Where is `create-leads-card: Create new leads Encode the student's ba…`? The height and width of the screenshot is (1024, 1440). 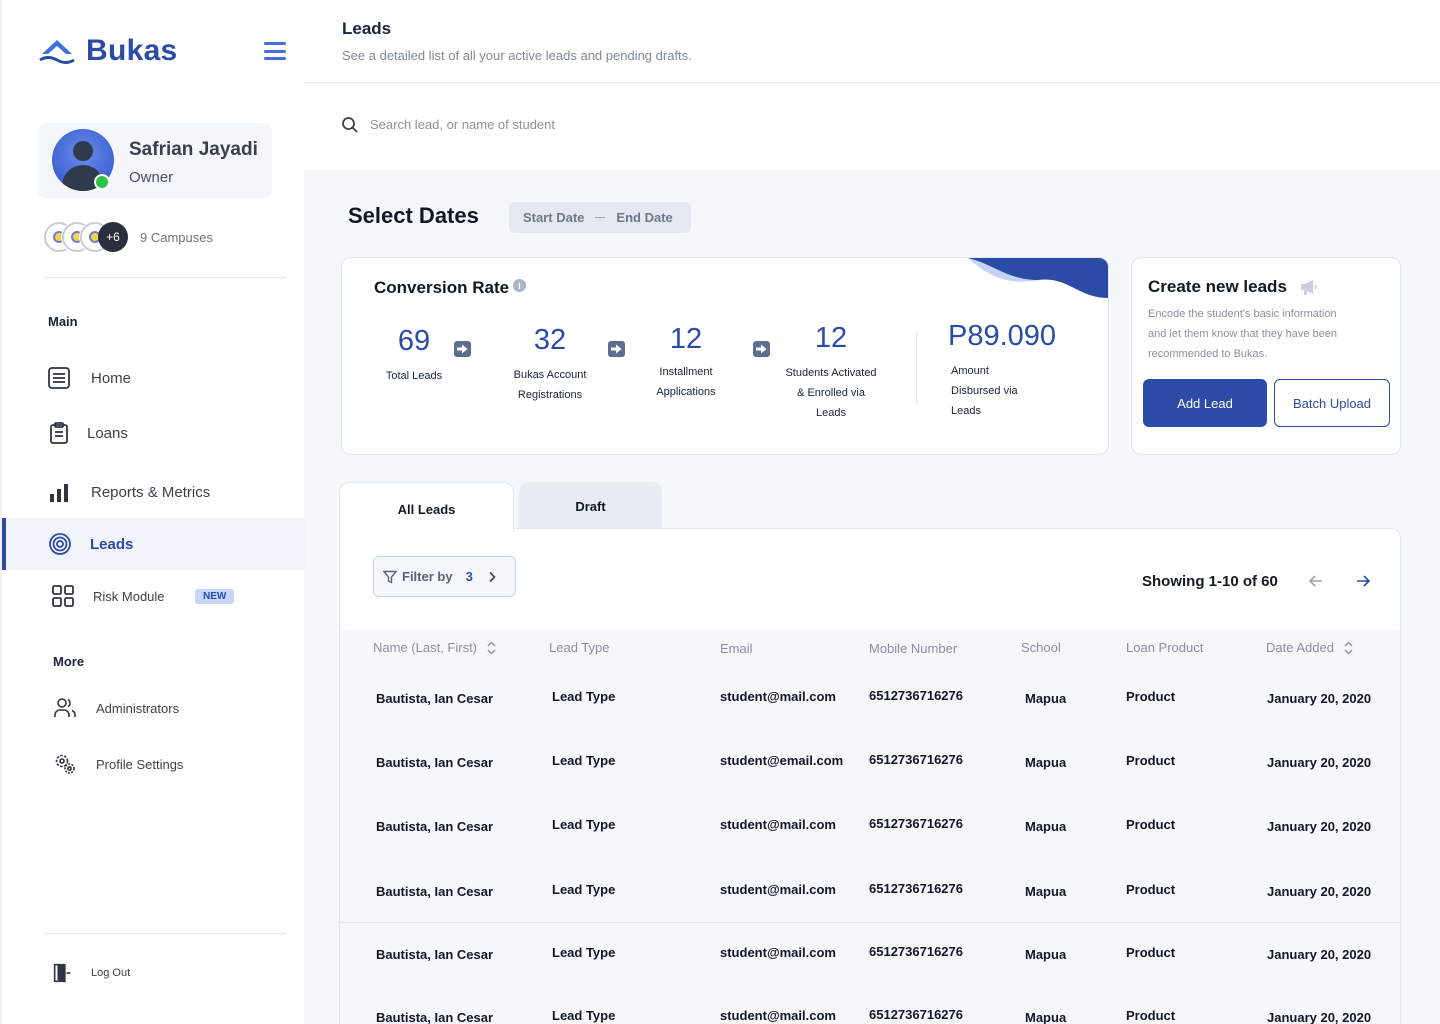
create-leads-card: Create new leads Encode the student's ba… is located at coordinates (1266, 356).